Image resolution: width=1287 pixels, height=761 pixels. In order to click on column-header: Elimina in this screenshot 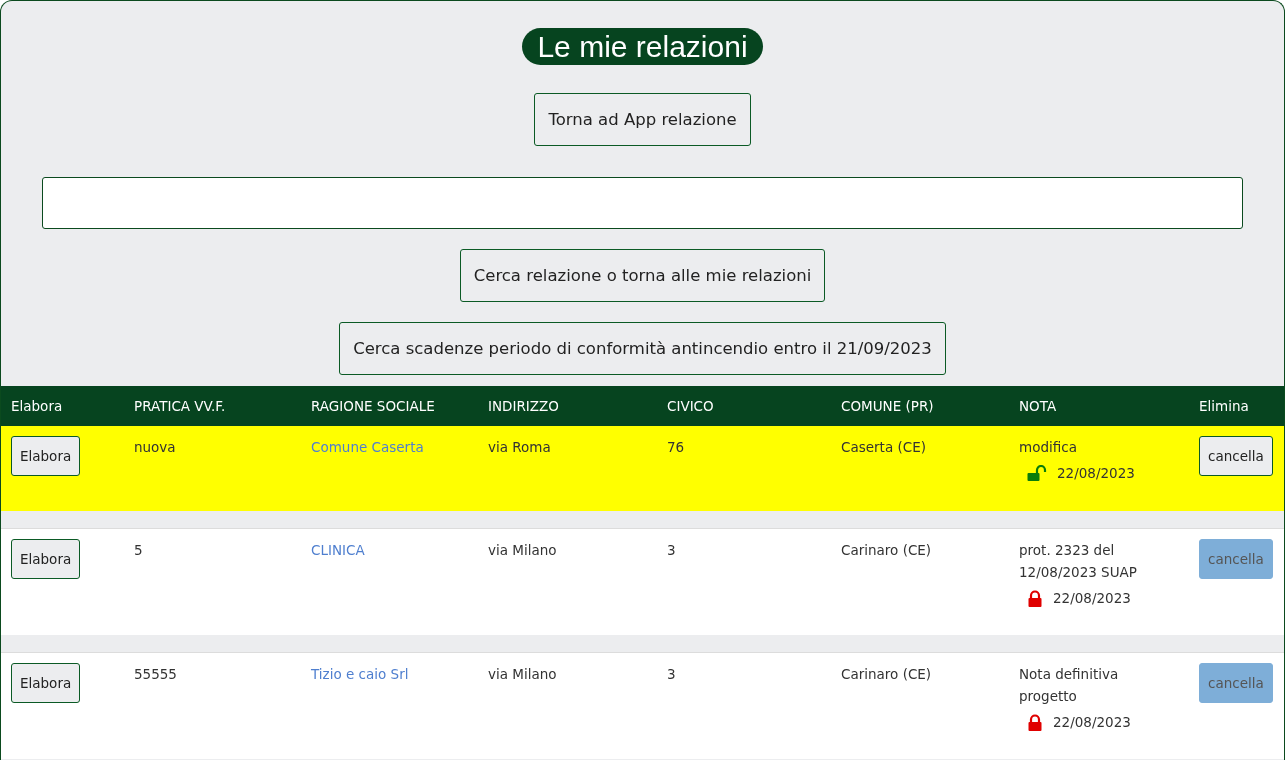, I will do `click(1224, 406)`.